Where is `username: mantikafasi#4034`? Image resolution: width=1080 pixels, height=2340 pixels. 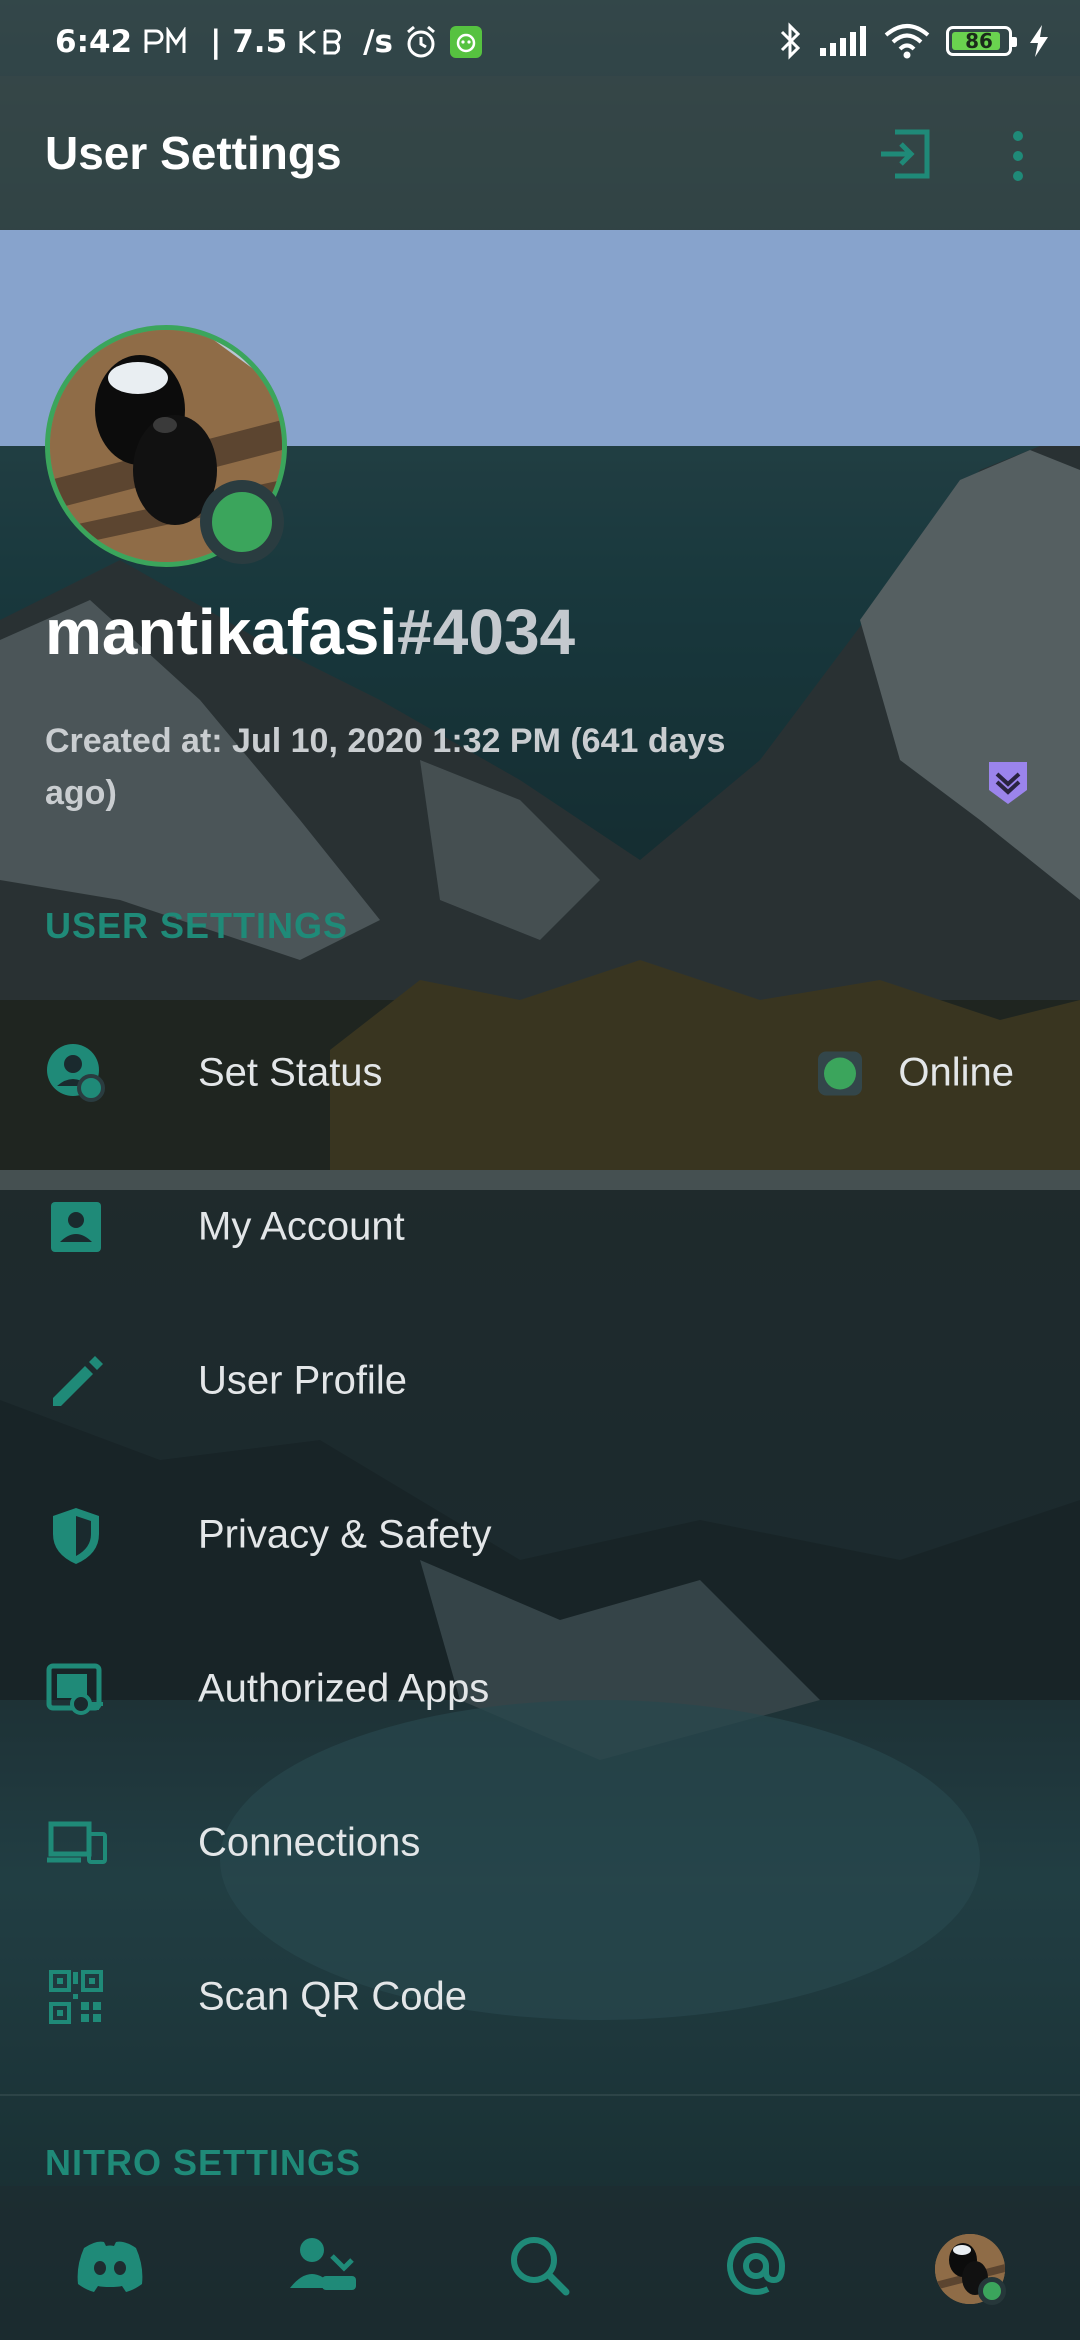
username: mantikafasi#4034 is located at coordinates (310, 632).